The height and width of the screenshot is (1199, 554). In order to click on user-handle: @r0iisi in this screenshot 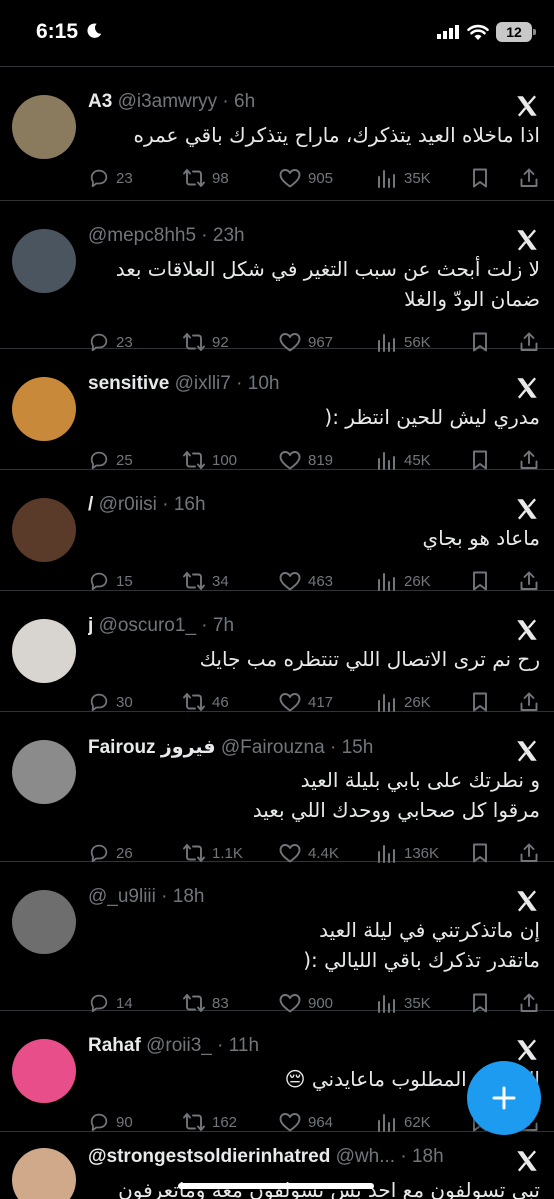, I will do `click(128, 504)`.